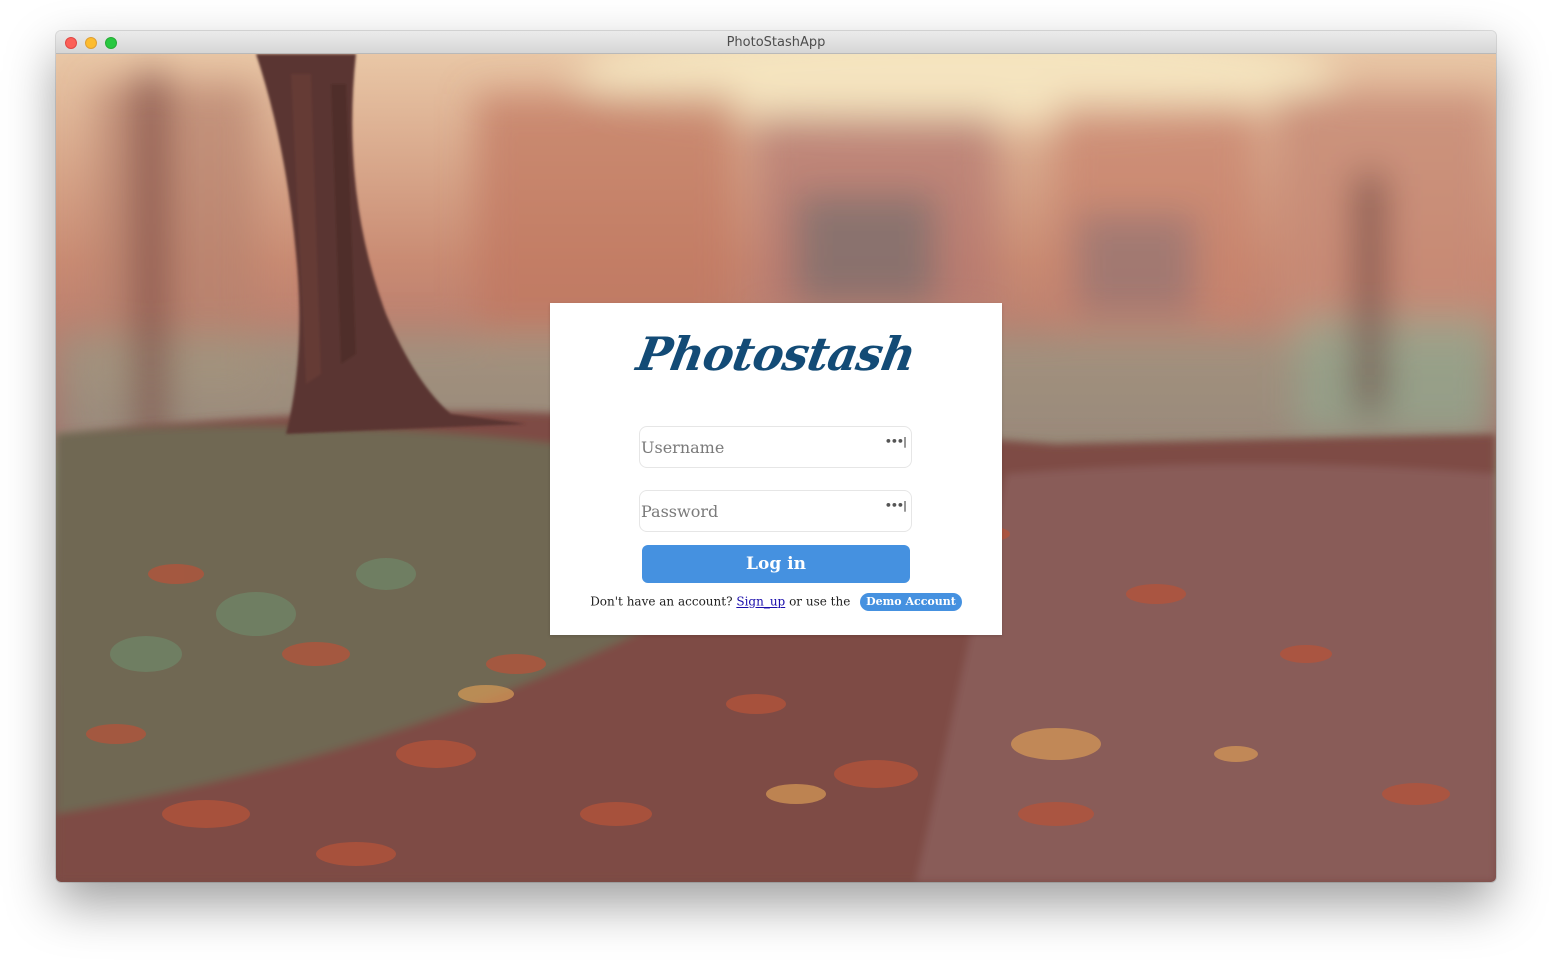  I want to click on username-input, so click(760, 447).